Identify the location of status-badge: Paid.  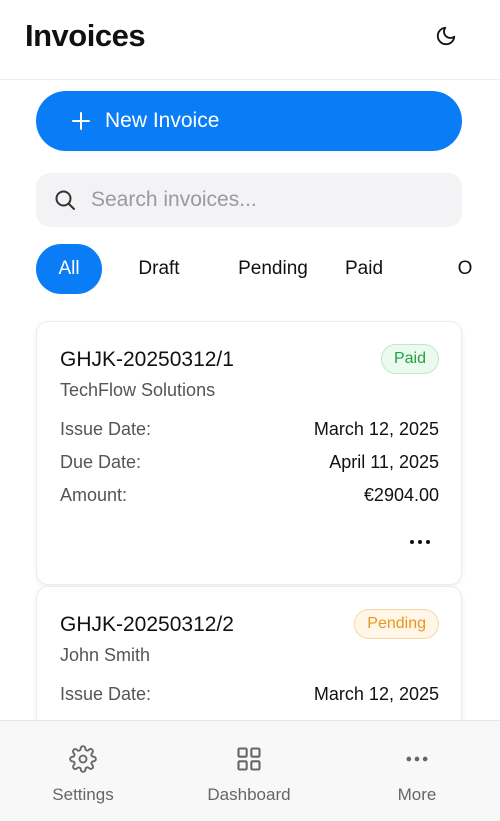
(409, 359).